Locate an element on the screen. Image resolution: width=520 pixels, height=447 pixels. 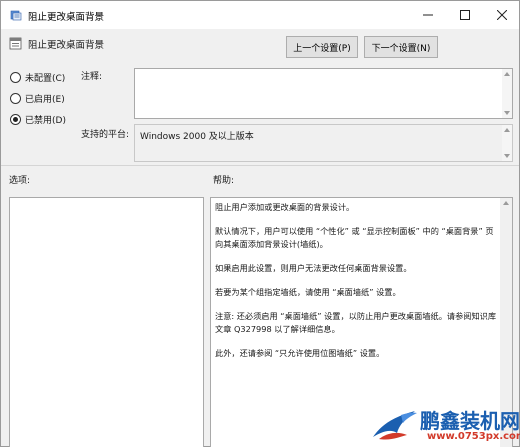
help-paragraph: 若要为某个组指定墙纸，请使用 “桌面墙纸” 设置。 is located at coordinates (308, 292).